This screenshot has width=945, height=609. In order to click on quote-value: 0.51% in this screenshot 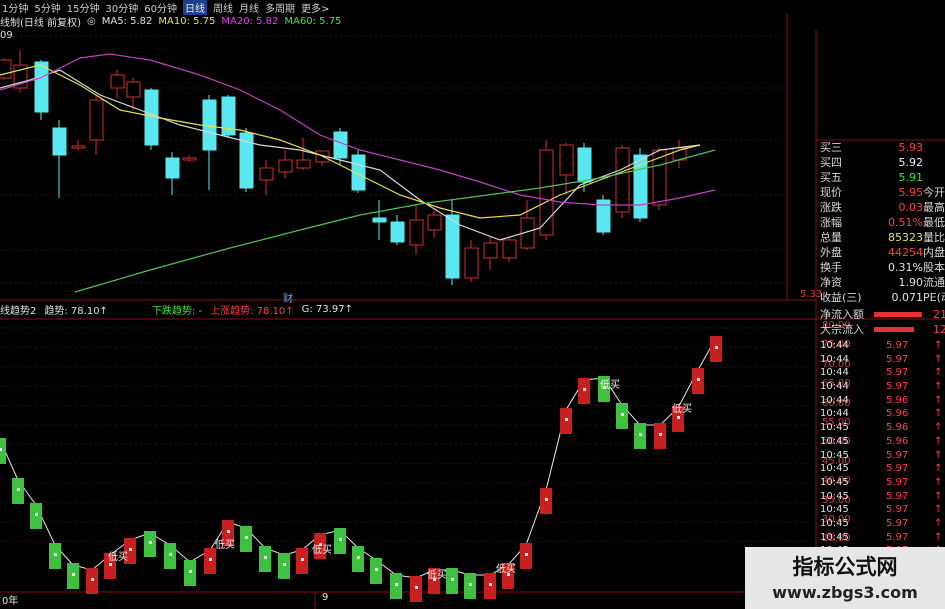, I will do `click(905, 222)`.